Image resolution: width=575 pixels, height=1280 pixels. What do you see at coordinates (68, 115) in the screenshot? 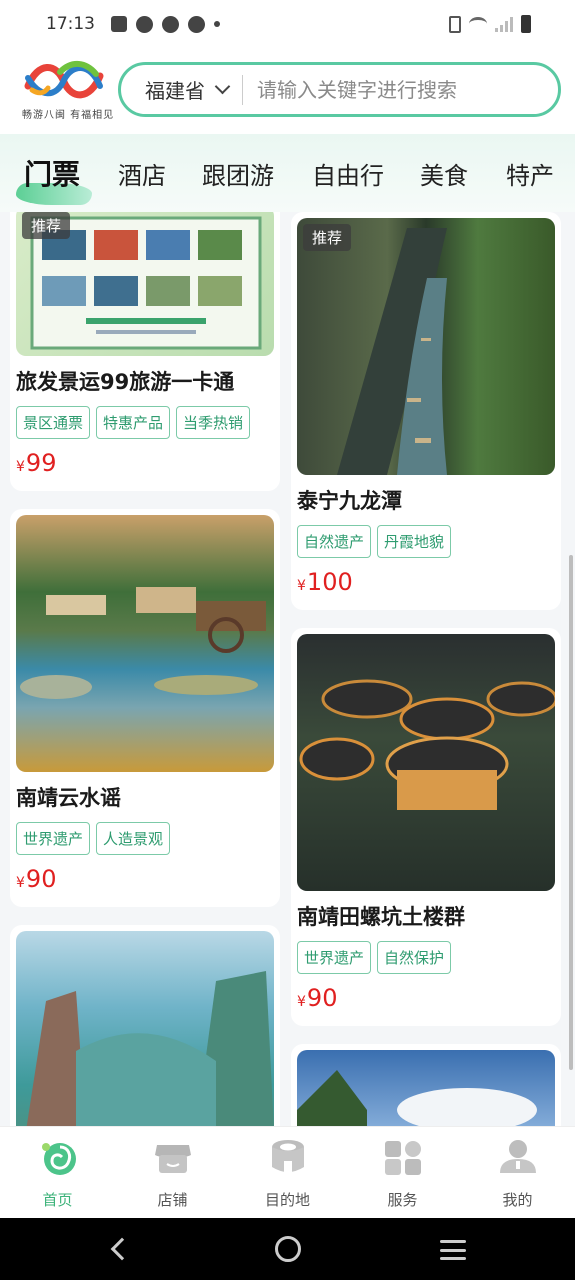
I see `logo-slogan: 畅游八闽 有福相见` at bounding box center [68, 115].